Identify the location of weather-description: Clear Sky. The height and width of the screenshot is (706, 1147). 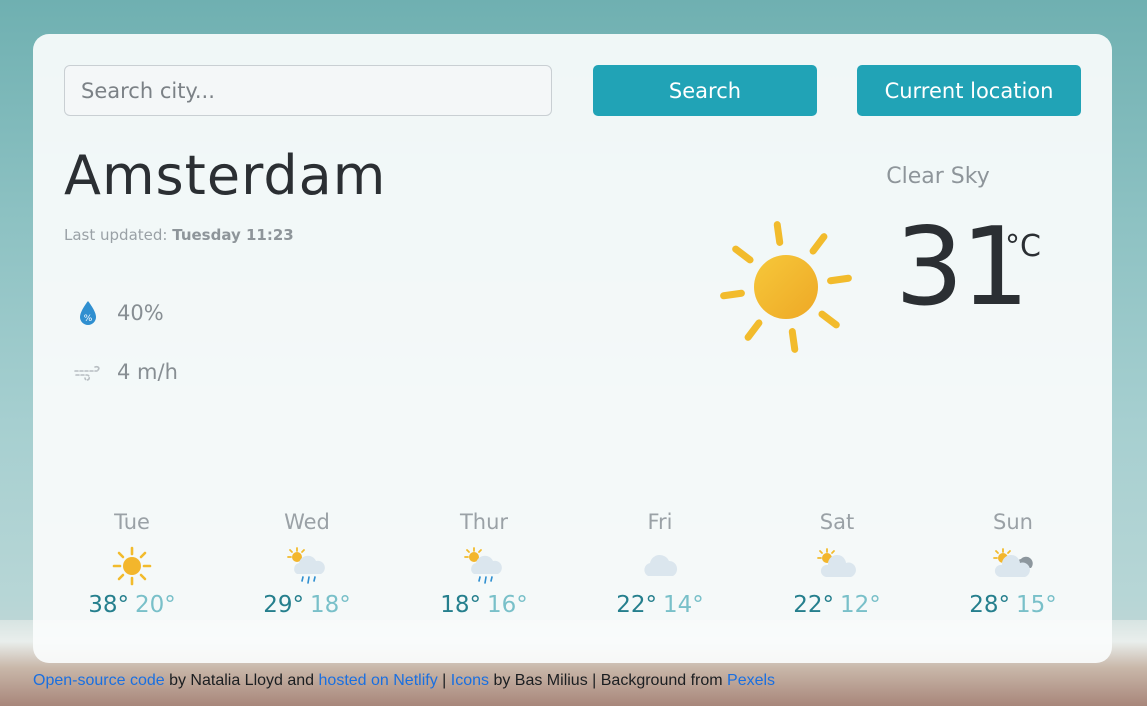
(938, 176).